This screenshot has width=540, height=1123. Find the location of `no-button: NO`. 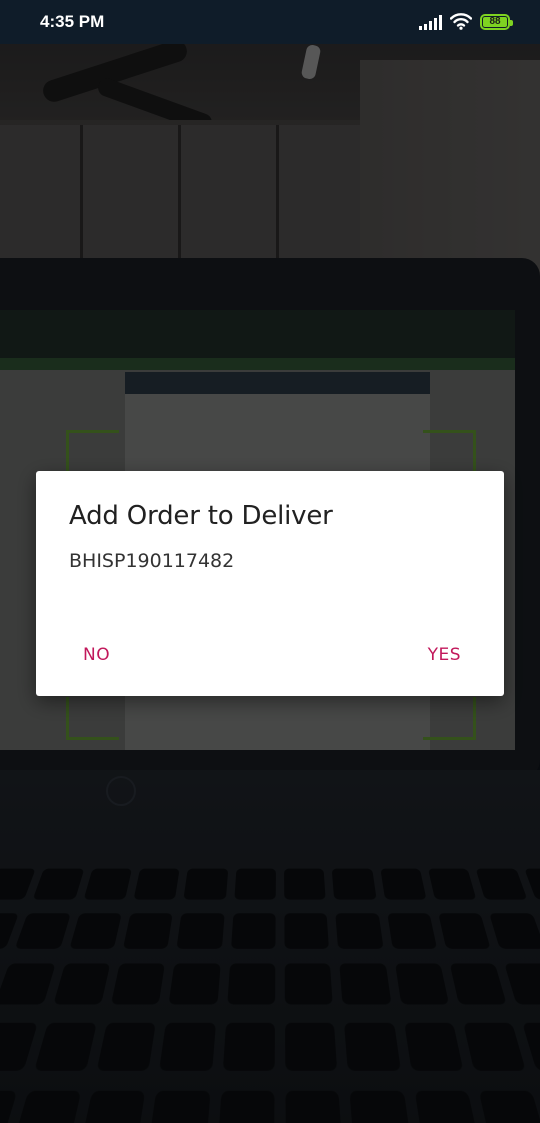

no-button: NO is located at coordinates (96, 655).